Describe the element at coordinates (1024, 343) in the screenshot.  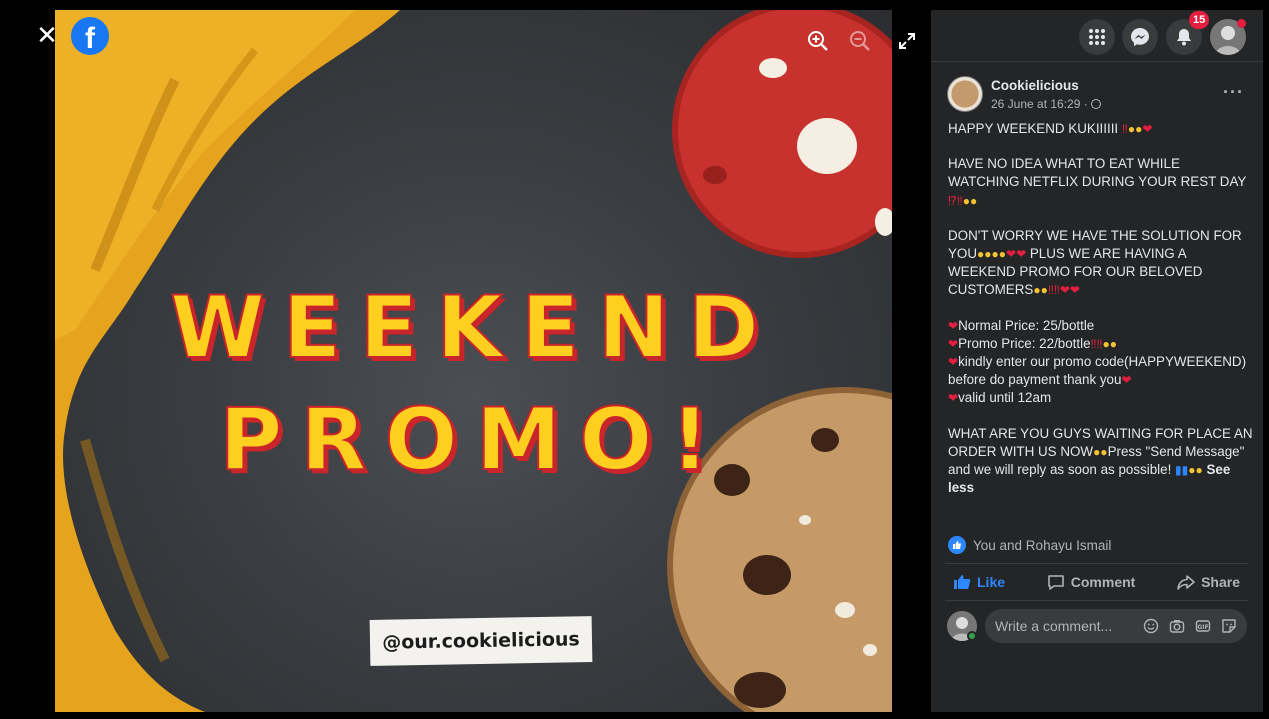
I see `post-line: Promo Price: 22/bottle` at that location.